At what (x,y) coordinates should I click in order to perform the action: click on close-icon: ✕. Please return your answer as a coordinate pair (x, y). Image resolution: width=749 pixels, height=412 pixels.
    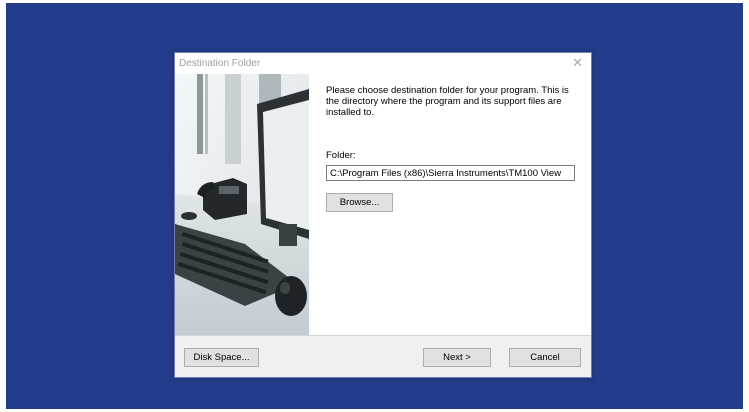
    Looking at the image, I should click on (577, 63).